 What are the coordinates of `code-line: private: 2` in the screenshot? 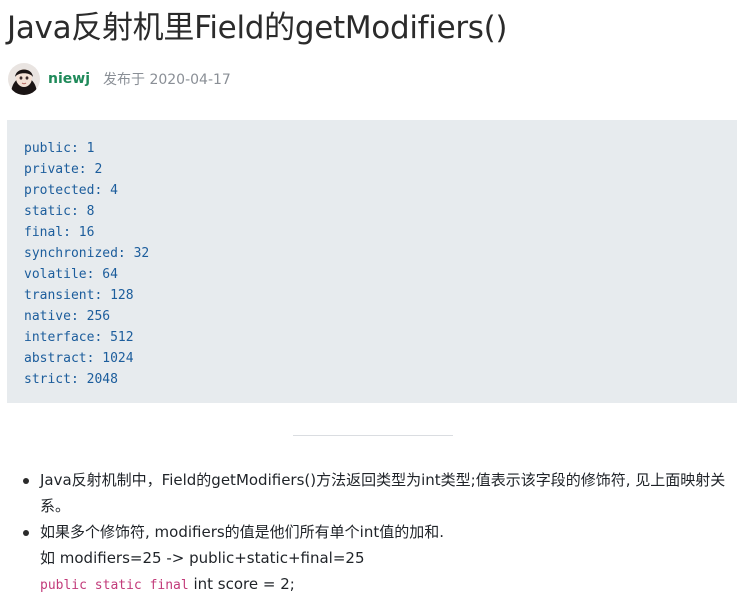 It's located at (63, 169).